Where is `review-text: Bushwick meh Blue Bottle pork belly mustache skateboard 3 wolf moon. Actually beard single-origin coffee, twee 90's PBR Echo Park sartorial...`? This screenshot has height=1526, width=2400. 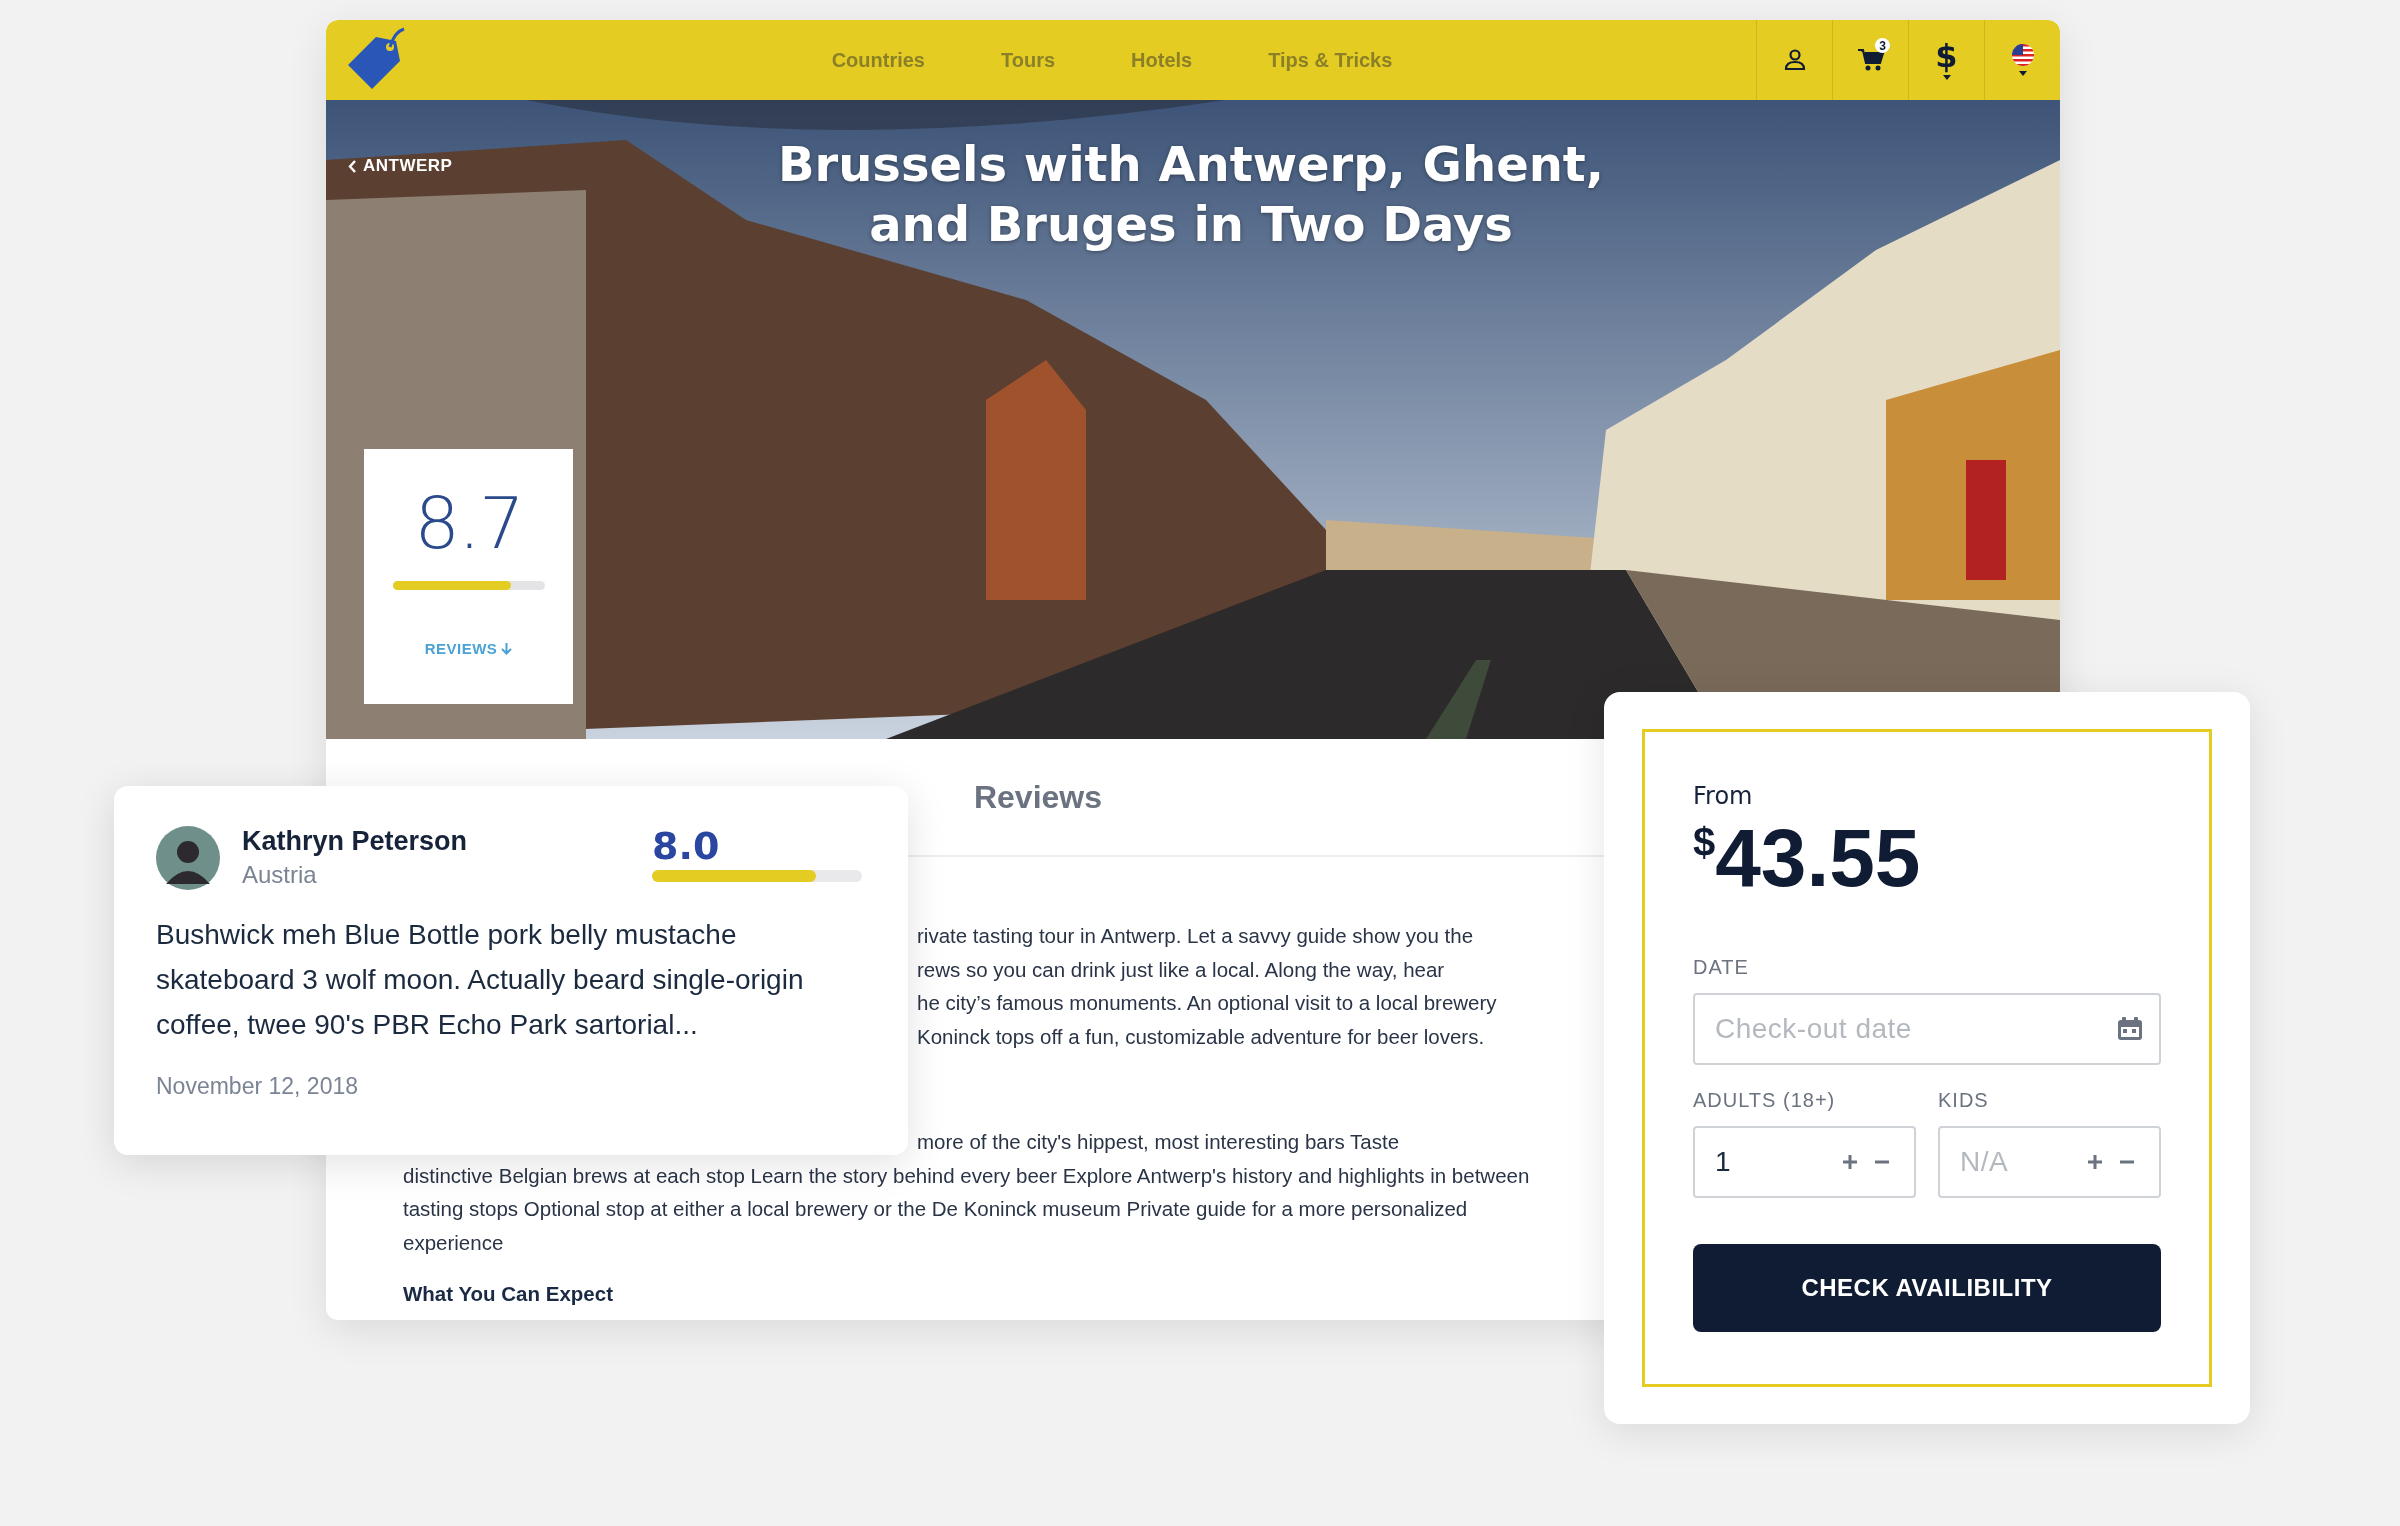 review-text: Bushwick meh Blue Bottle pork belly mustache skateboard 3 wolf moon. Actually beard single-origin coffee, twee 90's PBR Echo Park sartorial... is located at coordinates (480, 980).